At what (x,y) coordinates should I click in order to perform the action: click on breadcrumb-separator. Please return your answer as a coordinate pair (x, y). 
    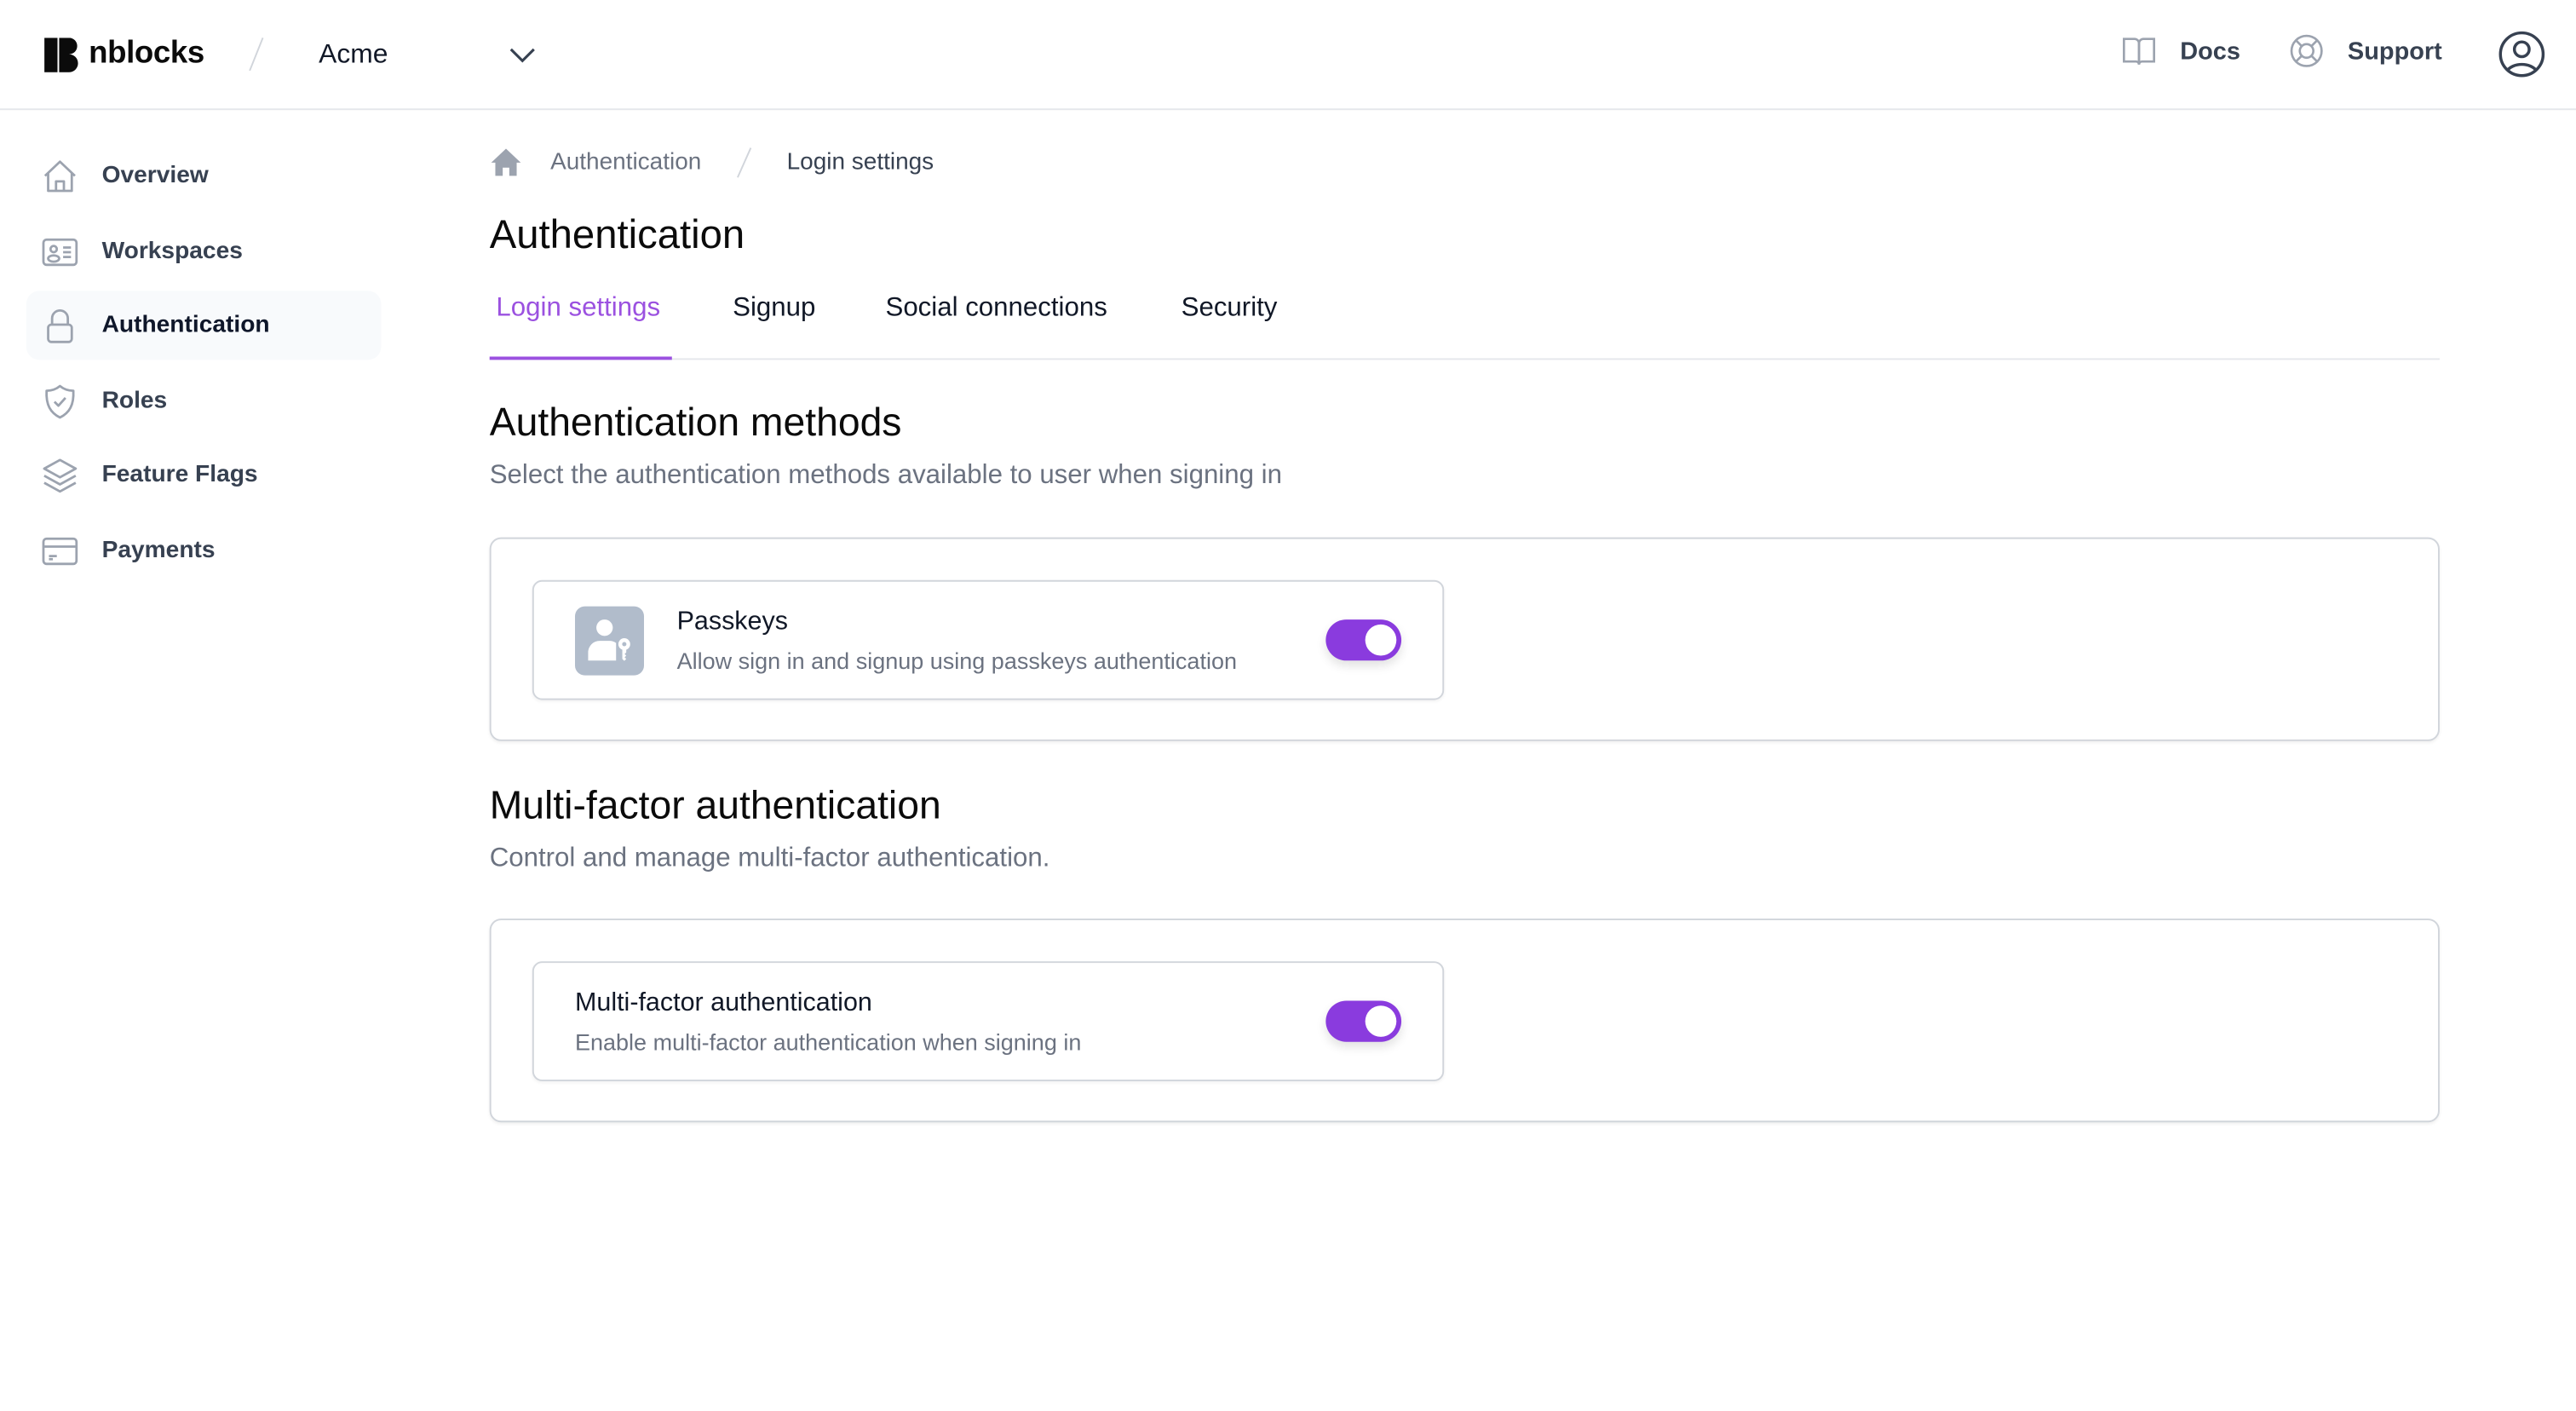
    Looking at the image, I should click on (744, 162).